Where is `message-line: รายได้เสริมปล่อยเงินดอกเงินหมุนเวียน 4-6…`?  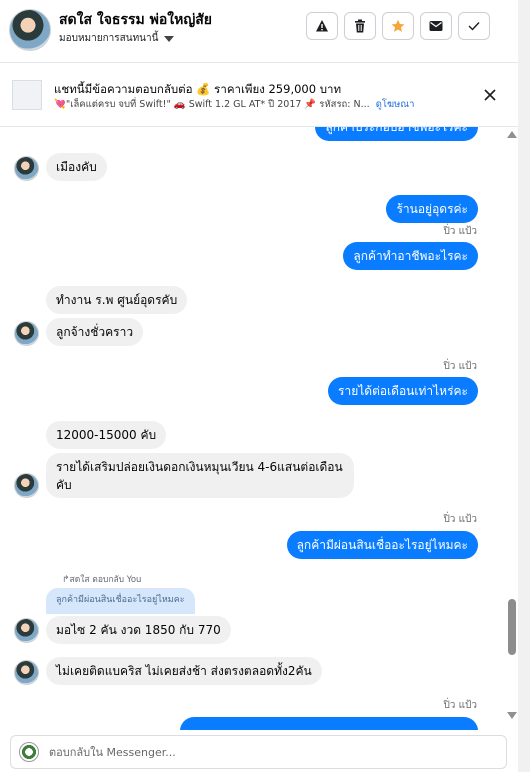
message-line: รายได้เสริมปล่อยเงินดอกเงินหมุนเวียน 4-6… is located at coordinates (199, 467).